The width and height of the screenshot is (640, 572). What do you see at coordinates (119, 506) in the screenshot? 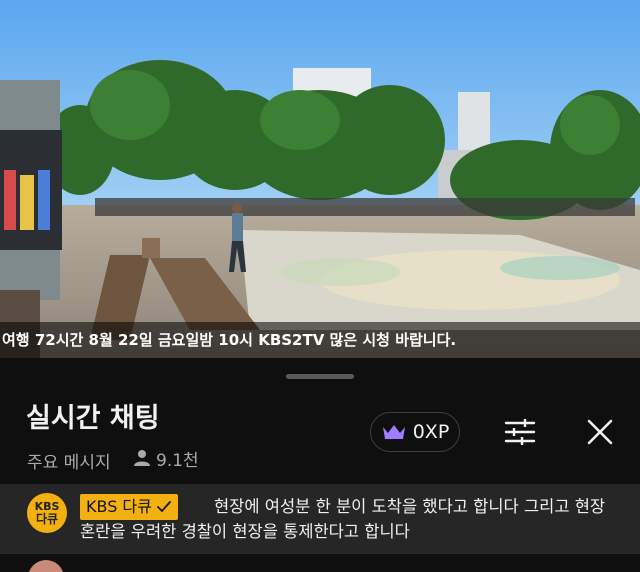
I see `author-name: KBS 다큐` at bounding box center [119, 506].